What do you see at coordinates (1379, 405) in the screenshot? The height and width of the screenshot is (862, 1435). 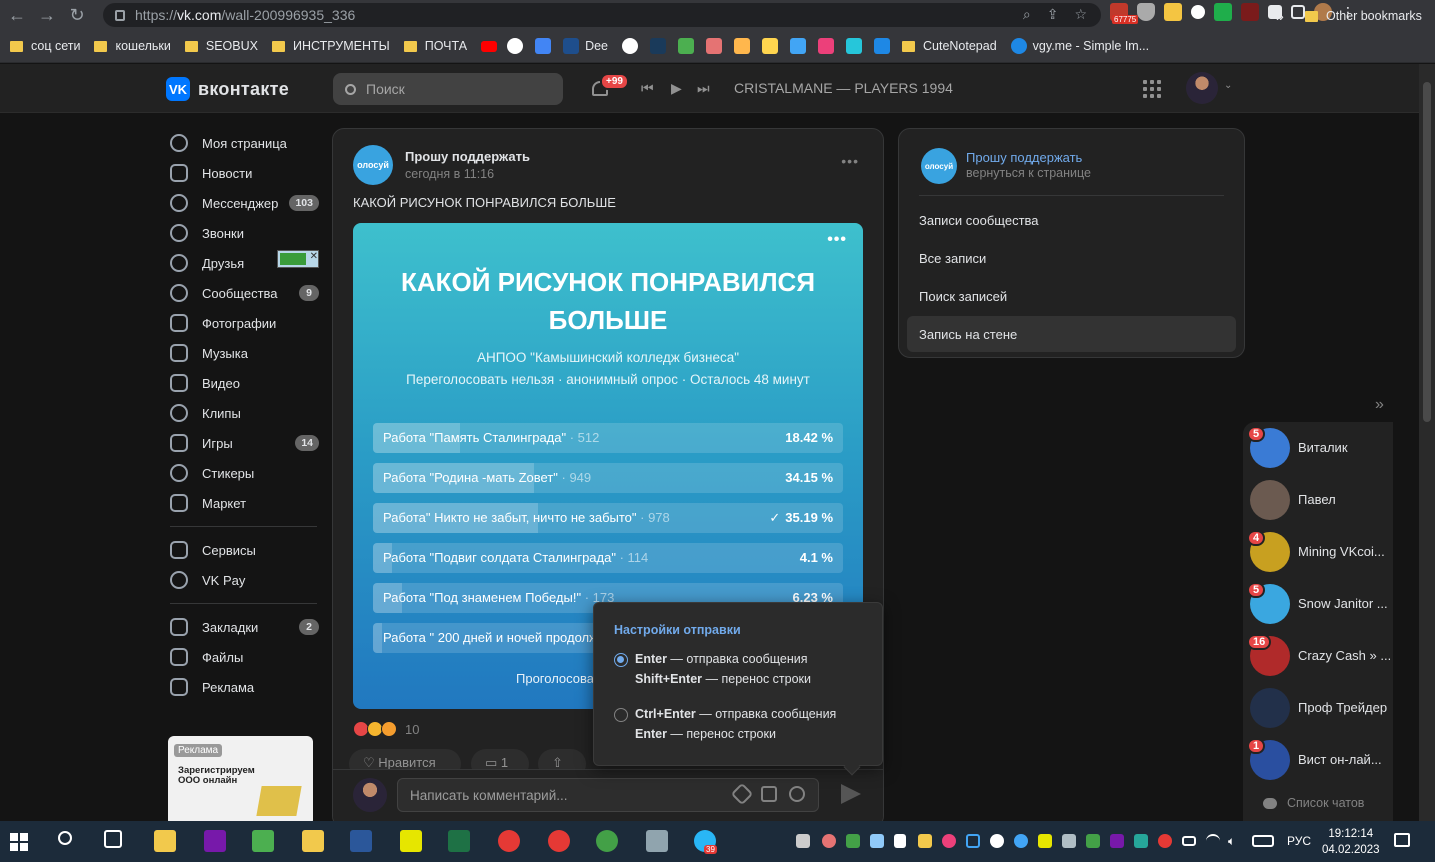 I see `collapse-chats-icon: »` at bounding box center [1379, 405].